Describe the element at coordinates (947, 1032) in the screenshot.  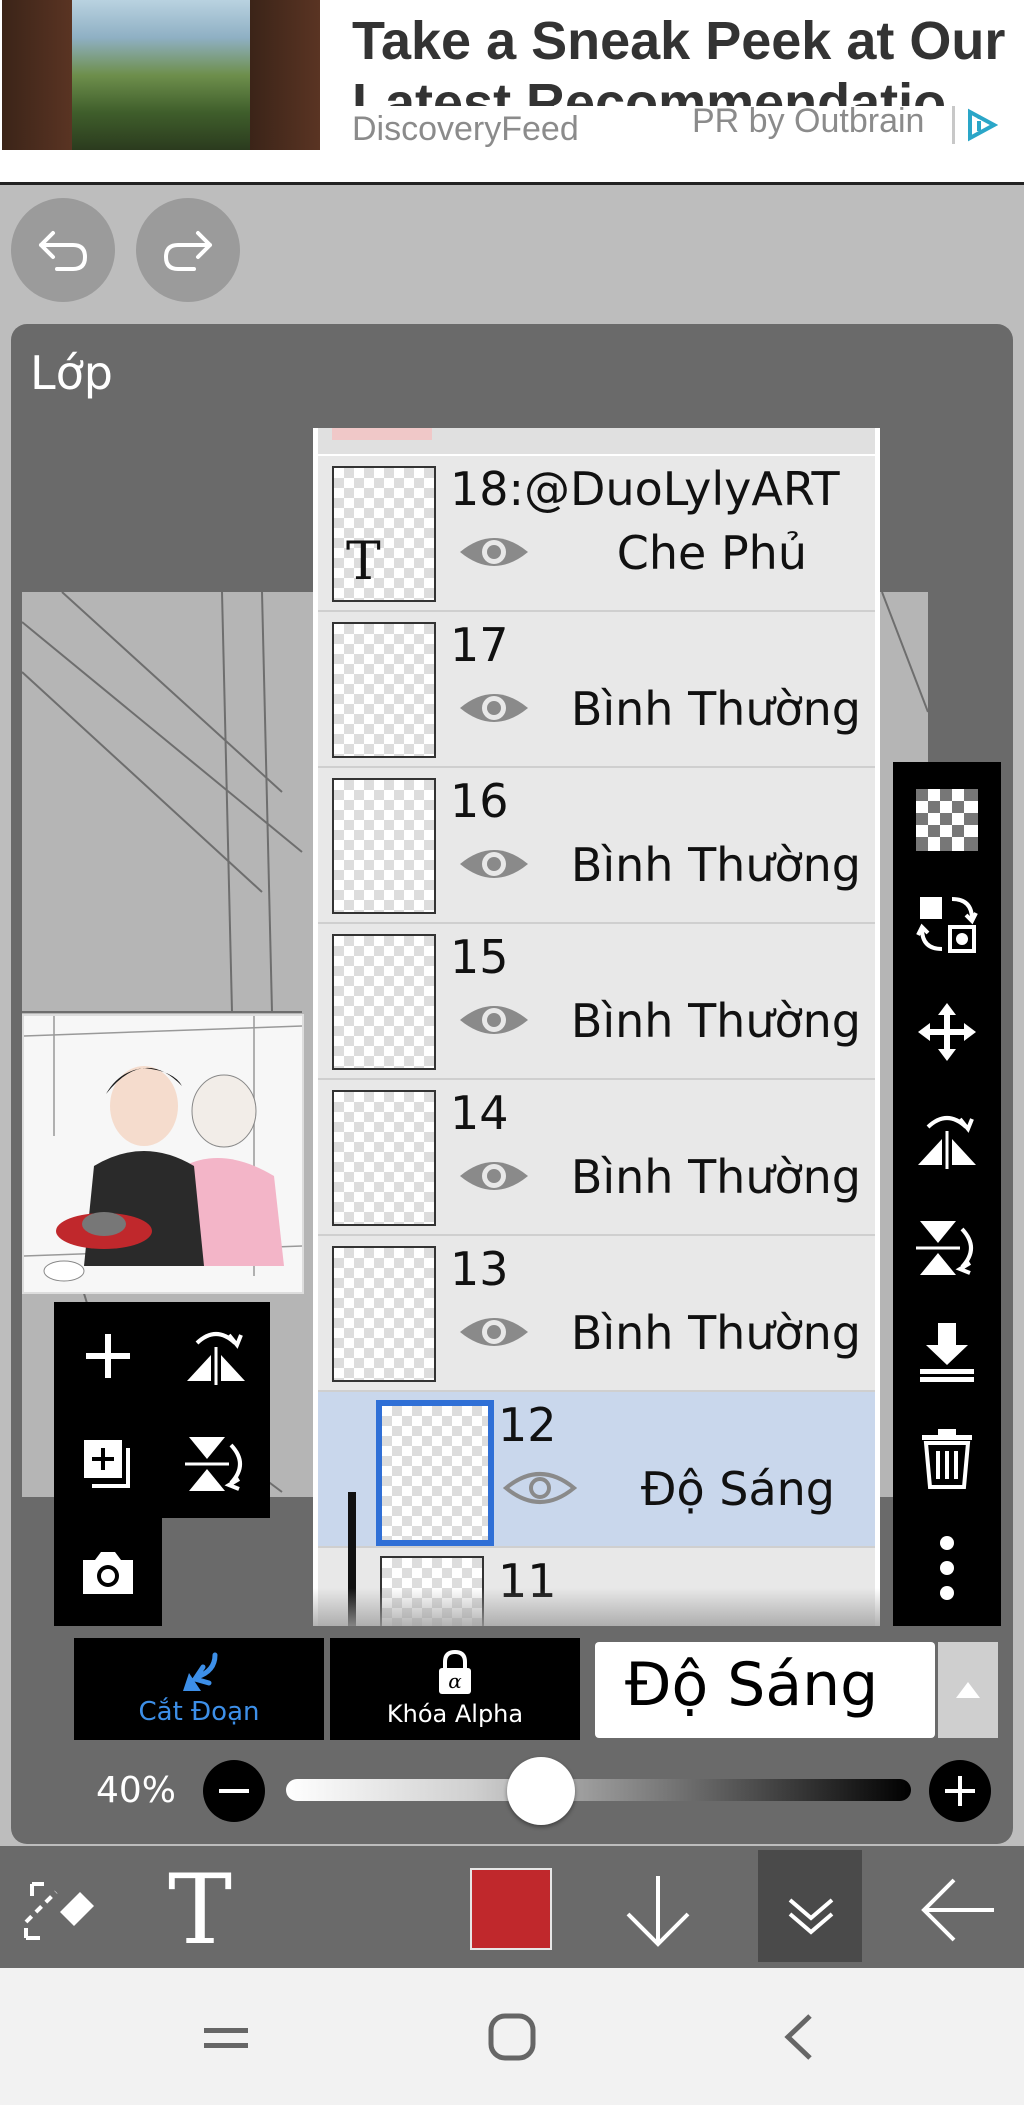
I see `move-layer-button` at that location.